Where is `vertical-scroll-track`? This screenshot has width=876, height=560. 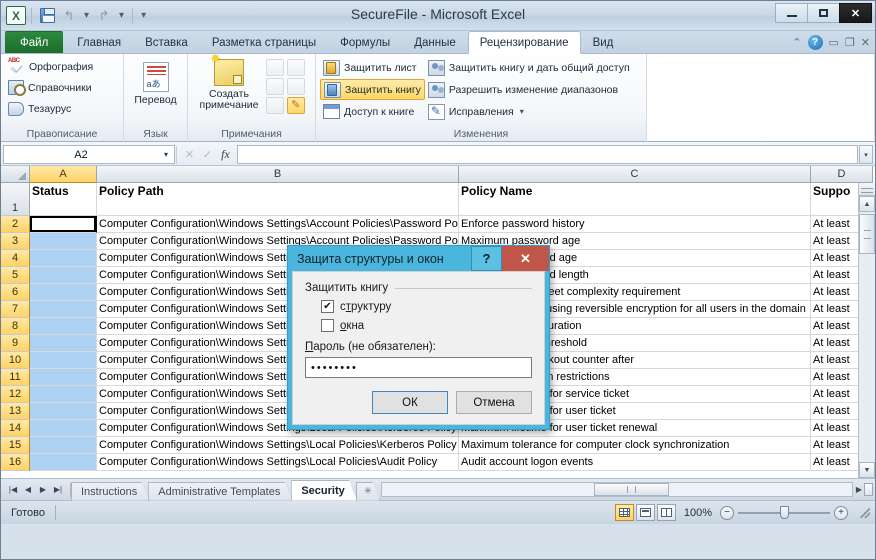
vertical-scroll-track is located at coordinates (867, 337).